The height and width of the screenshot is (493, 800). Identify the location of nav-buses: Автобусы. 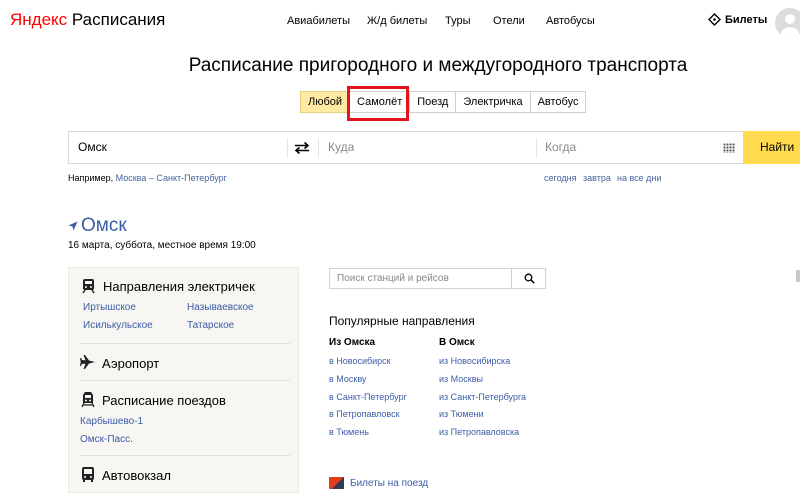
(570, 21).